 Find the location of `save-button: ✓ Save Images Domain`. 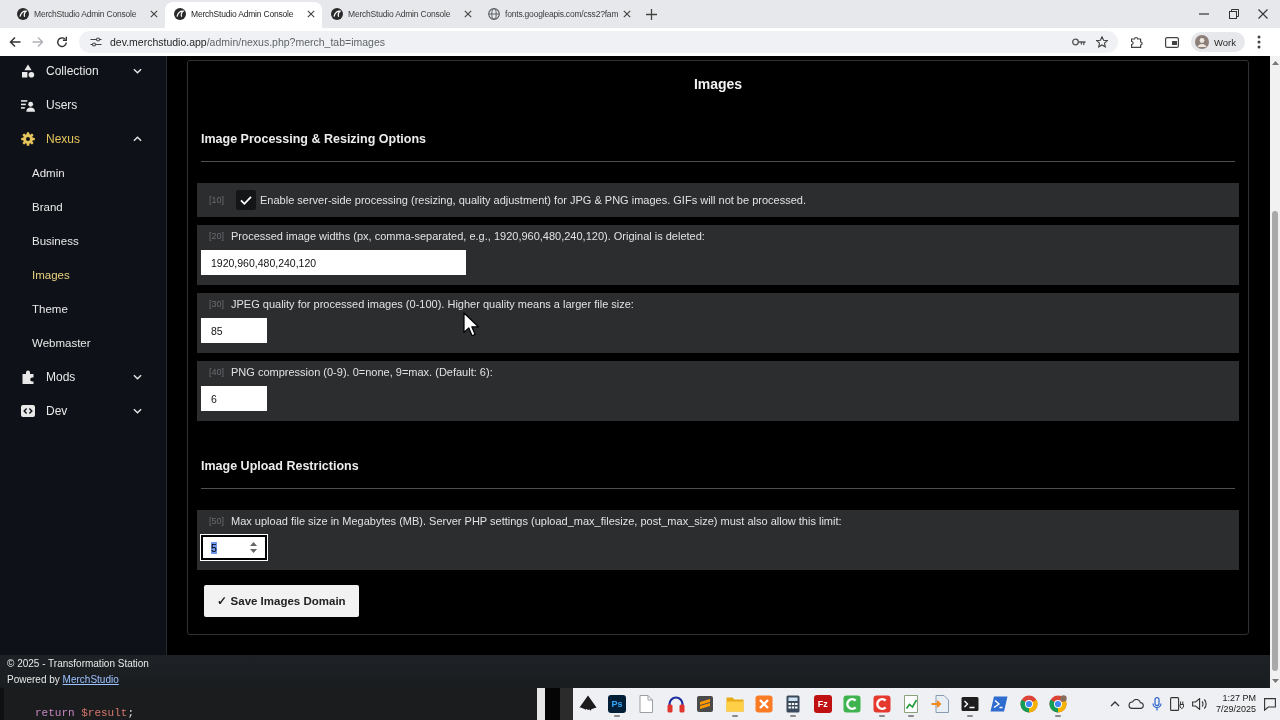

save-button: ✓ Save Images Domain is located at coordinates (281, 601).